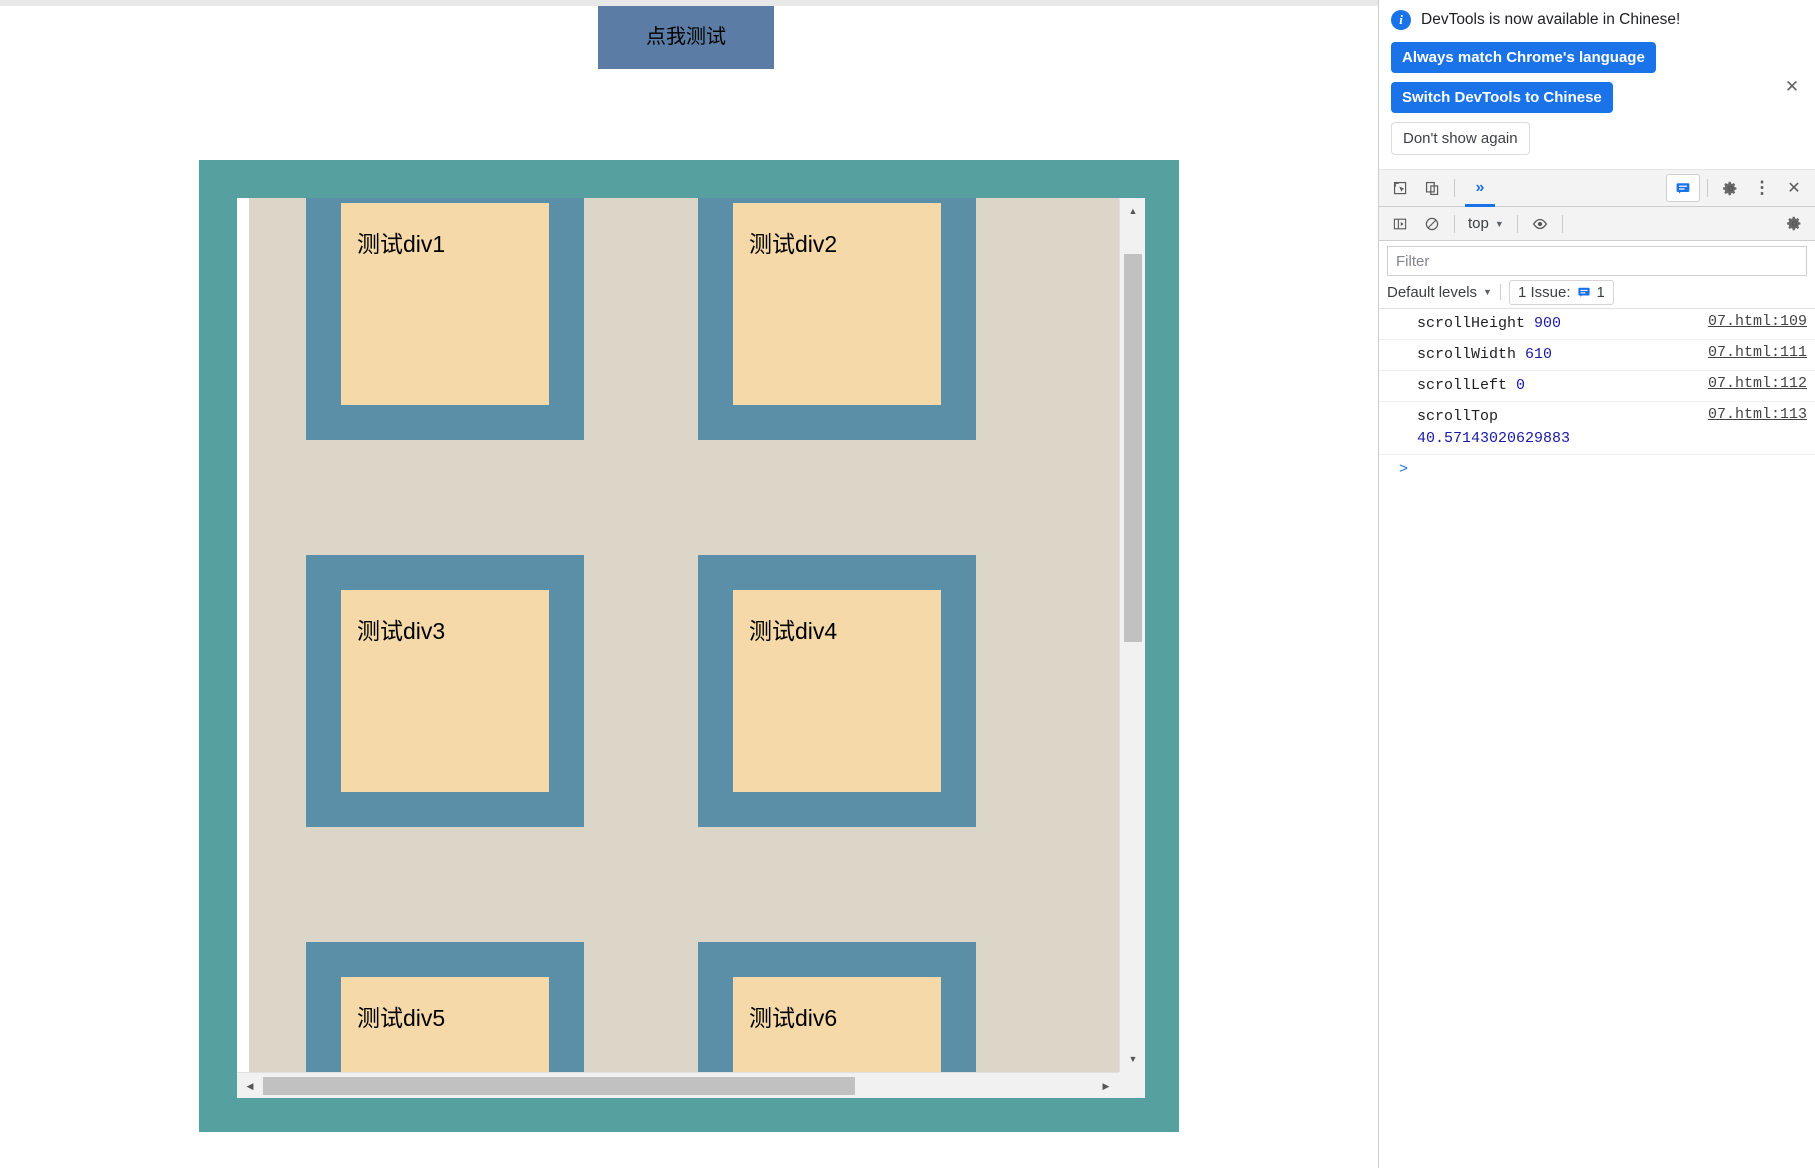  I want to click on console-message-source: 07.html:113, so click(1753, 428).